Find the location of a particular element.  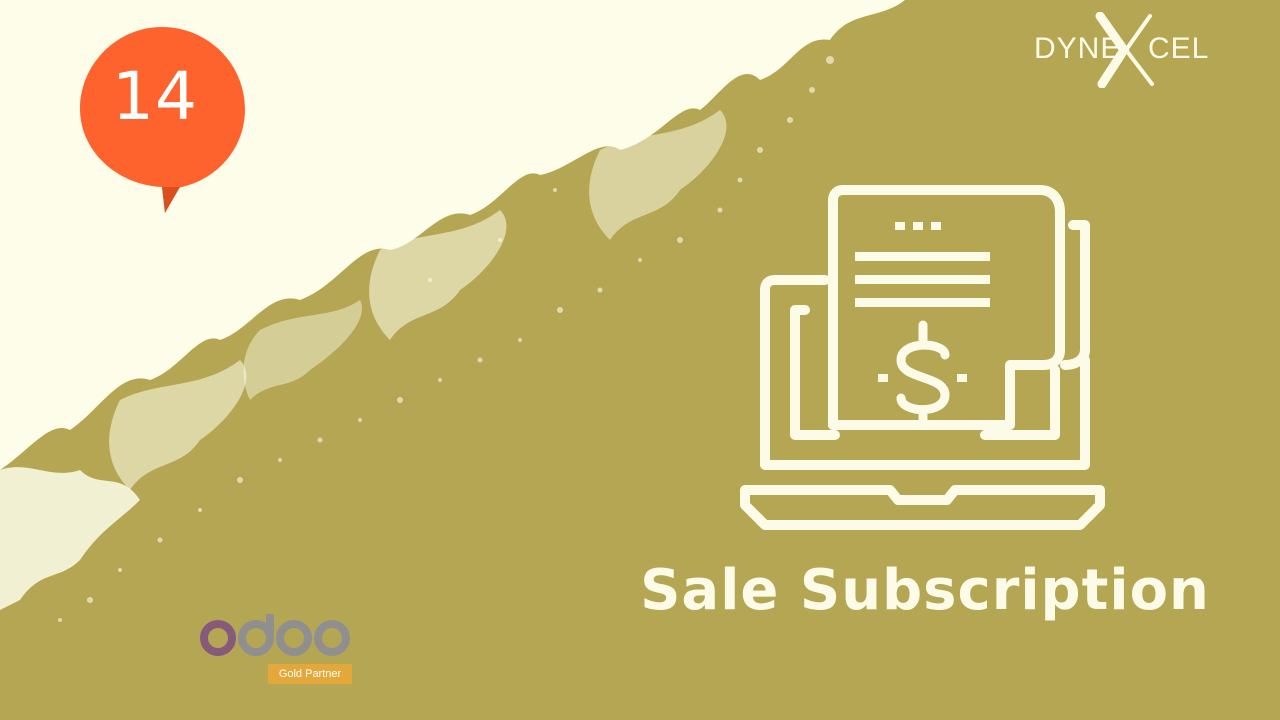

invoice-laptop-dollar-icon is located at coordinates (922, 357).